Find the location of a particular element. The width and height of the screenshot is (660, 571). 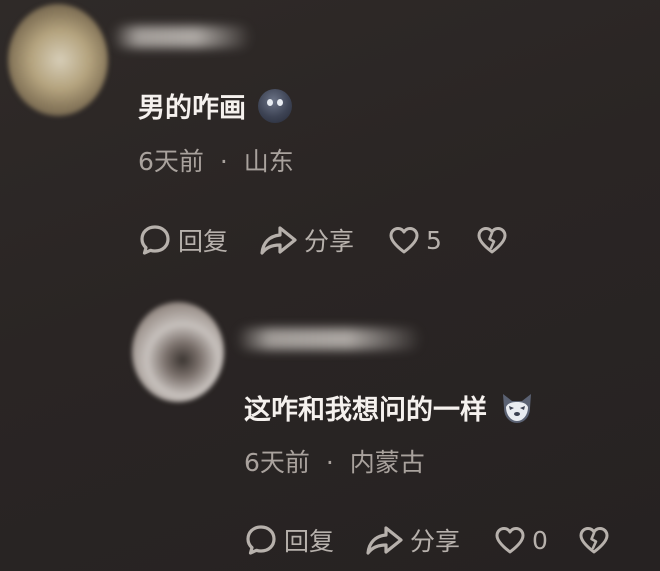

comment-meta: 6天前 · 内蒙古 is located at coordinates (334, 461).